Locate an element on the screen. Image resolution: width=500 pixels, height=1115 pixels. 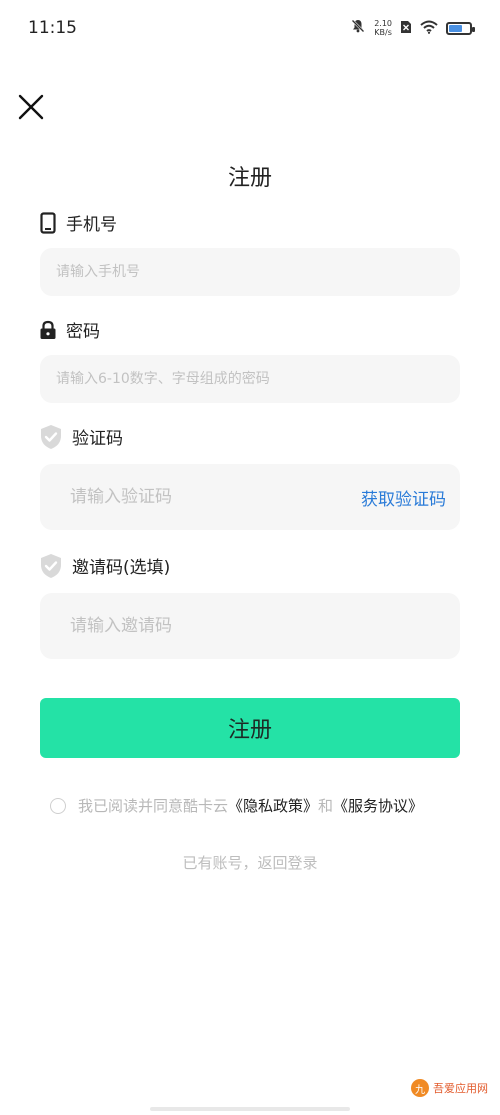
password-input-box is located at coordinates (250, 379).